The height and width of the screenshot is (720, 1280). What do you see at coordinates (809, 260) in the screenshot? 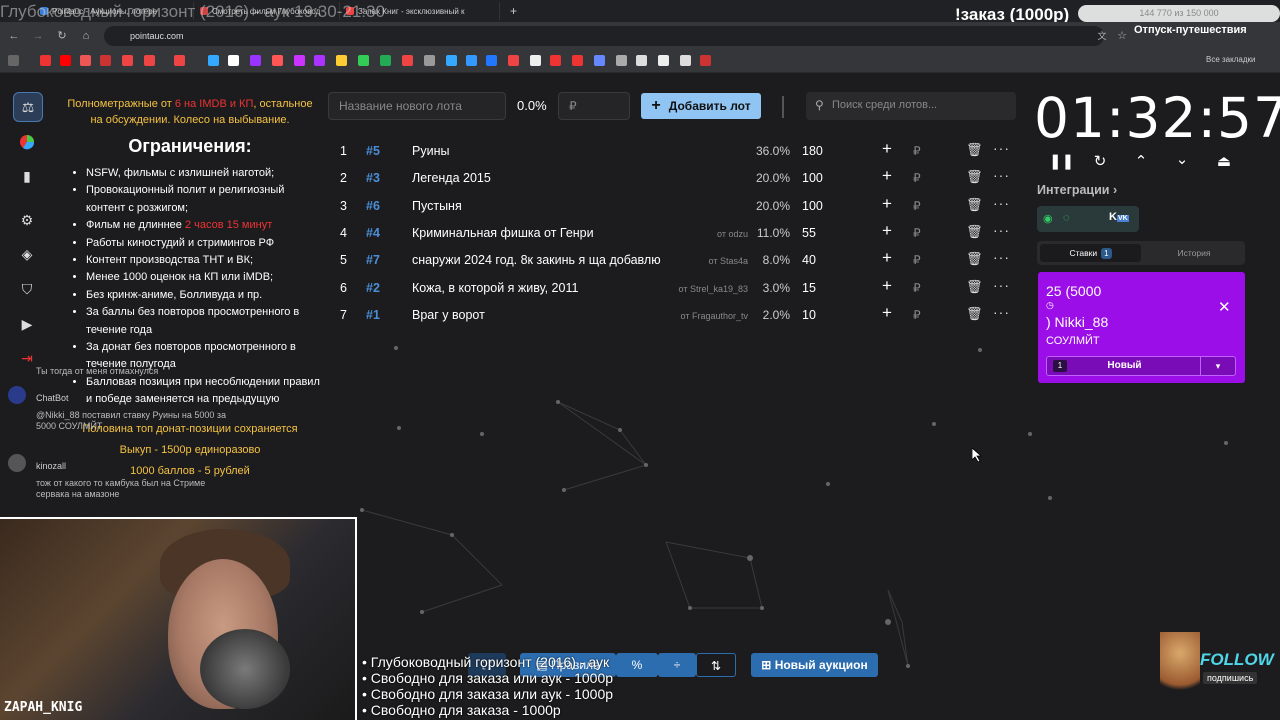
I see `lot-amount: 40` at bounding box center [809, 260].